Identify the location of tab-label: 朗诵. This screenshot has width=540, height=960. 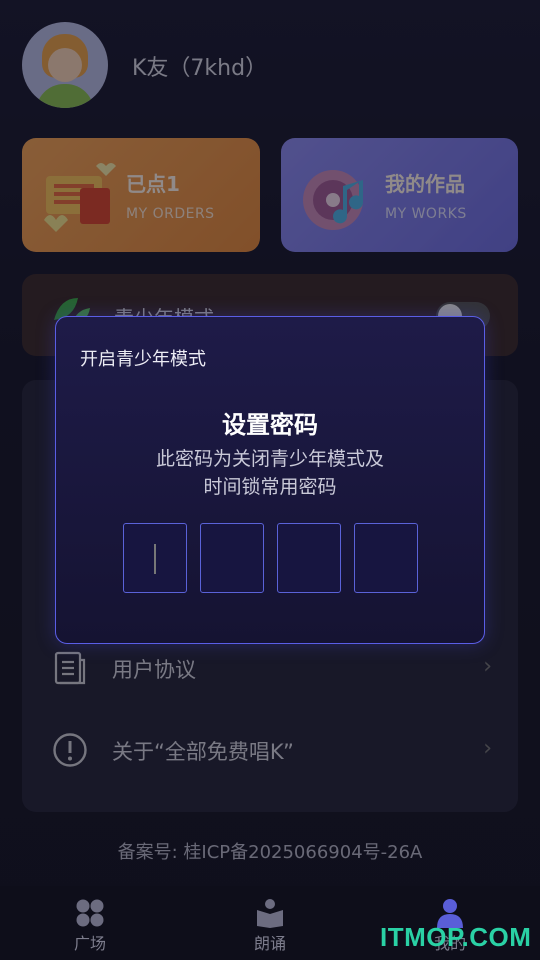
(269, 943).